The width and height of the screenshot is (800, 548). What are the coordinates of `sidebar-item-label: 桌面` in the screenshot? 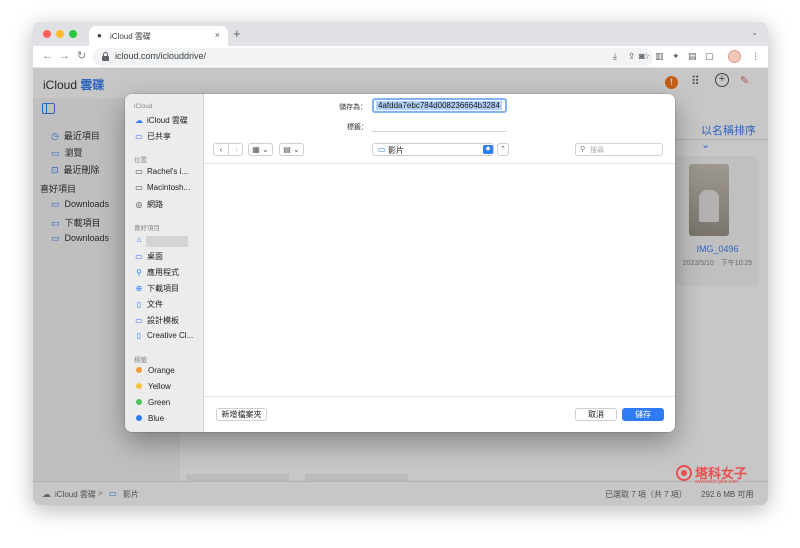 It's located at (155, 256).